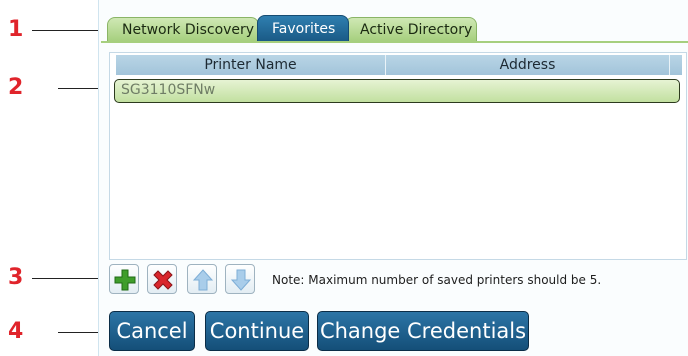  I want to click on column-header-filler, so click(676, 65).